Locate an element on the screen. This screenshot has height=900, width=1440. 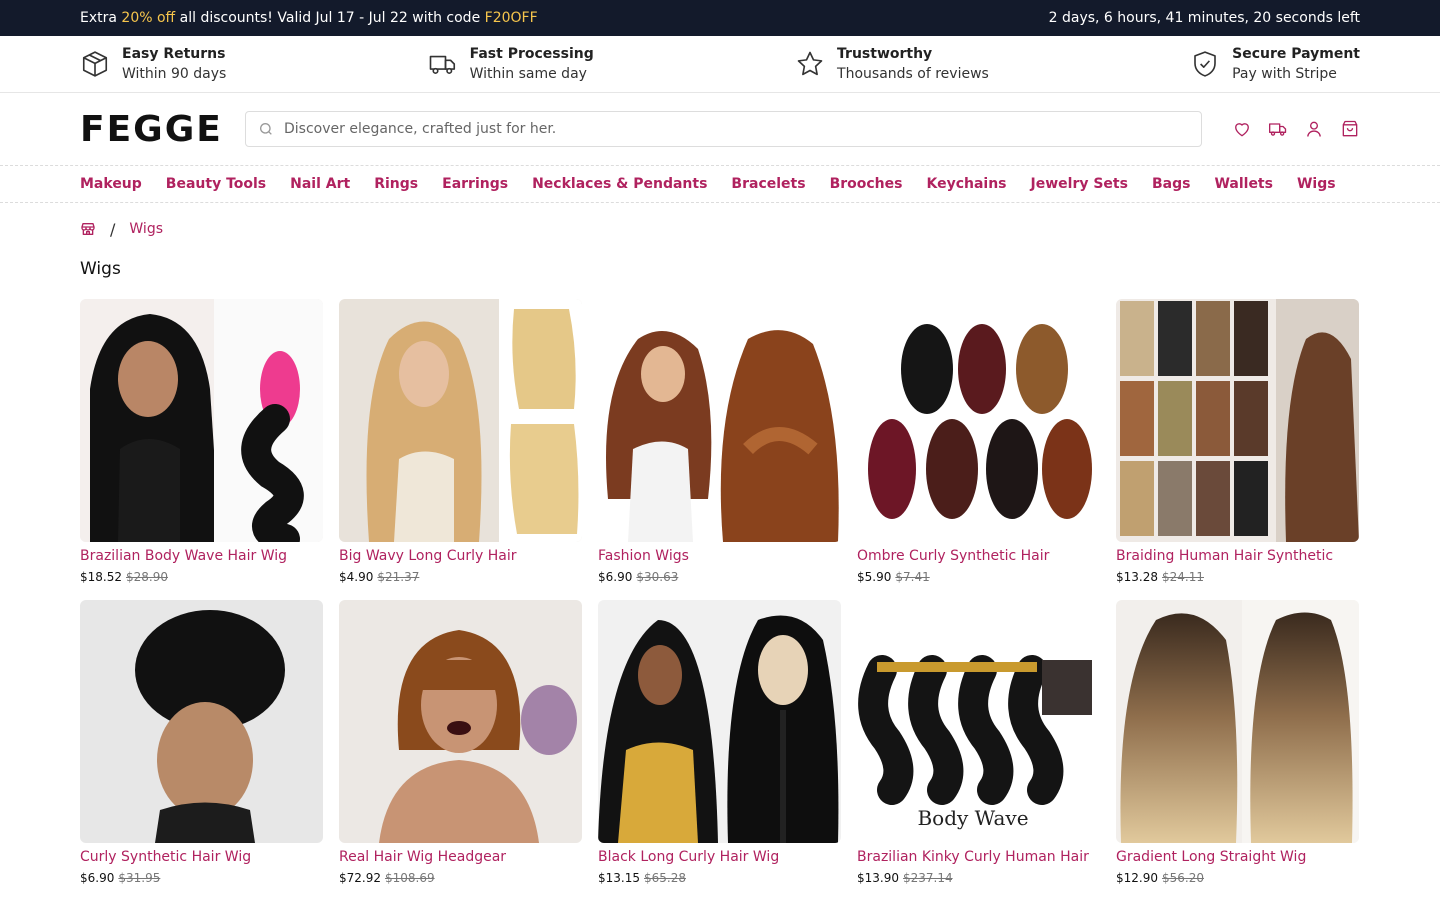
shopping-bag-icon is located at coordinates (1350, 128).